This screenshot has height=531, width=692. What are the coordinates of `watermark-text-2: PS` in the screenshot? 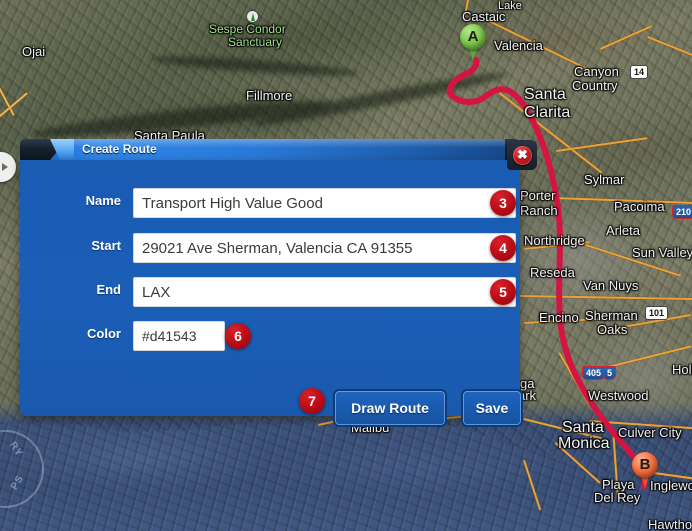 It's located at (18, 482).